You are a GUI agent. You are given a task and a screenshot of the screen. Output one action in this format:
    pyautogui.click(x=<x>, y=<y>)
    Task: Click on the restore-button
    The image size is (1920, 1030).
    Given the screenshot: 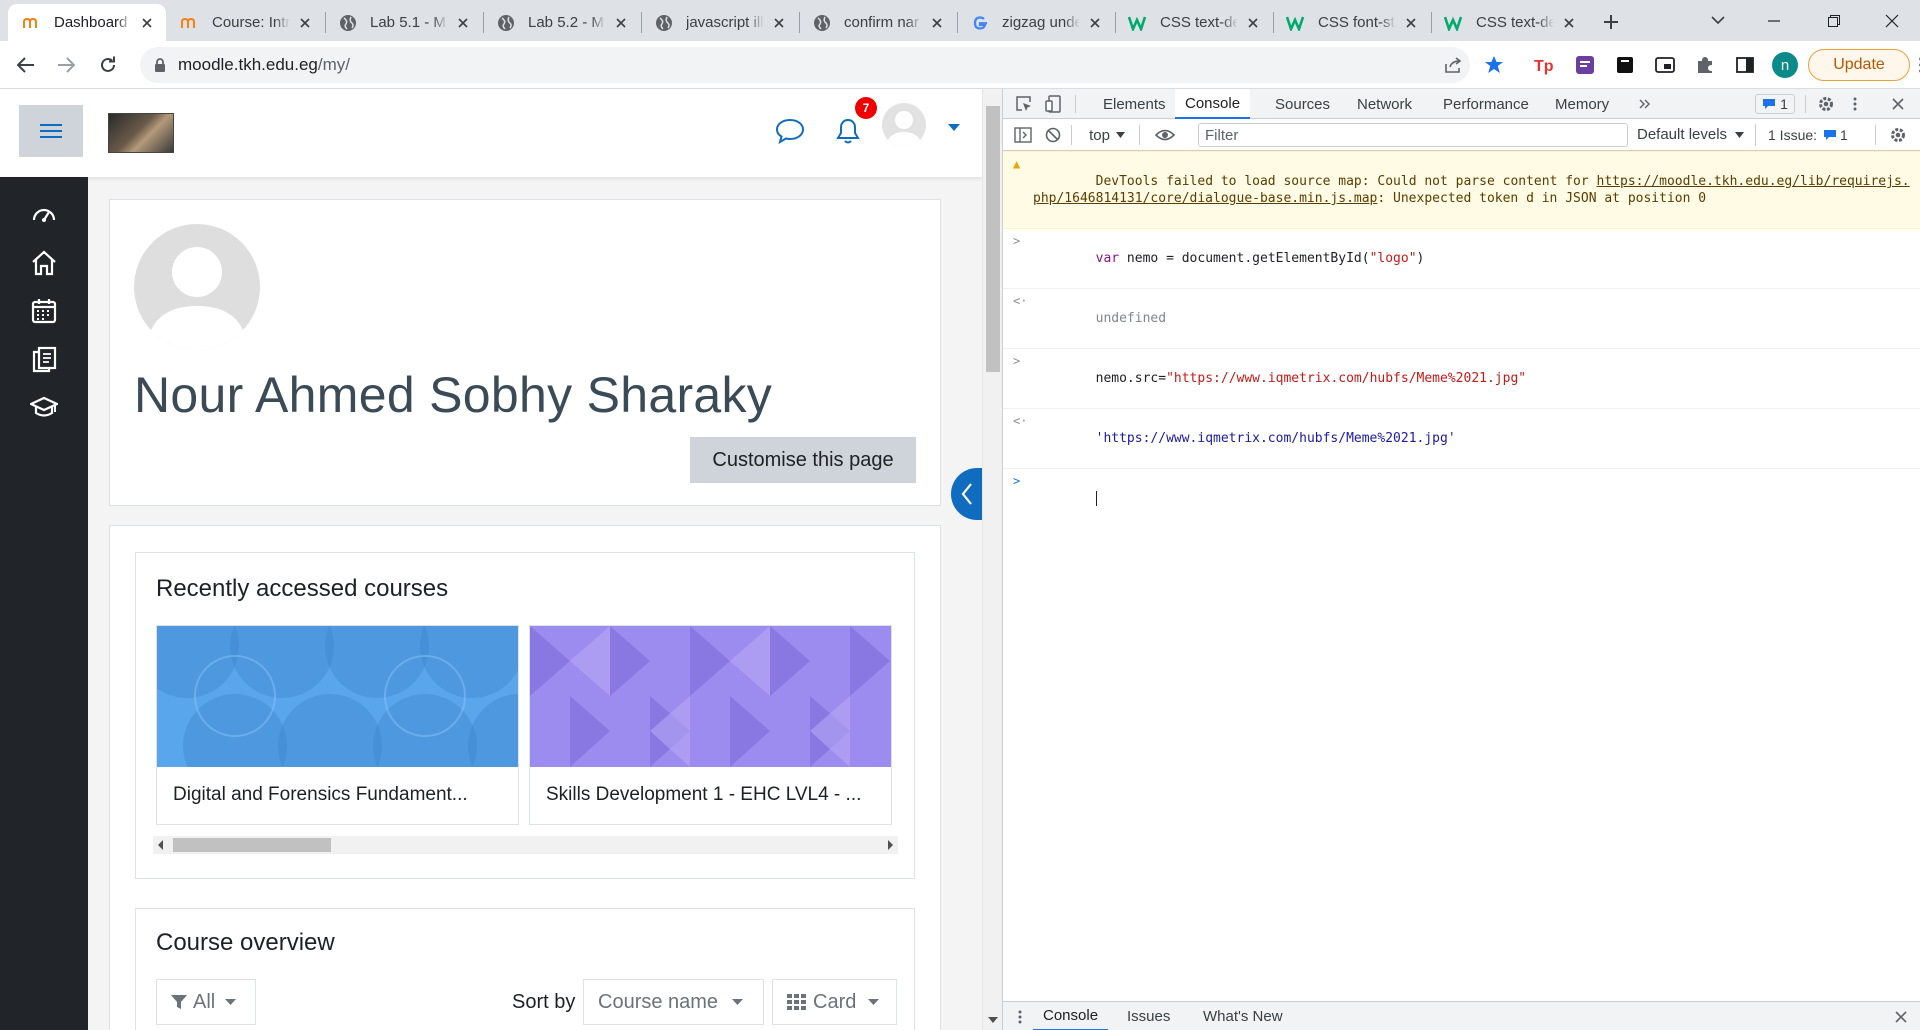 What is the action you would take?
    pyautogui.click(x=1834, y=20)
    